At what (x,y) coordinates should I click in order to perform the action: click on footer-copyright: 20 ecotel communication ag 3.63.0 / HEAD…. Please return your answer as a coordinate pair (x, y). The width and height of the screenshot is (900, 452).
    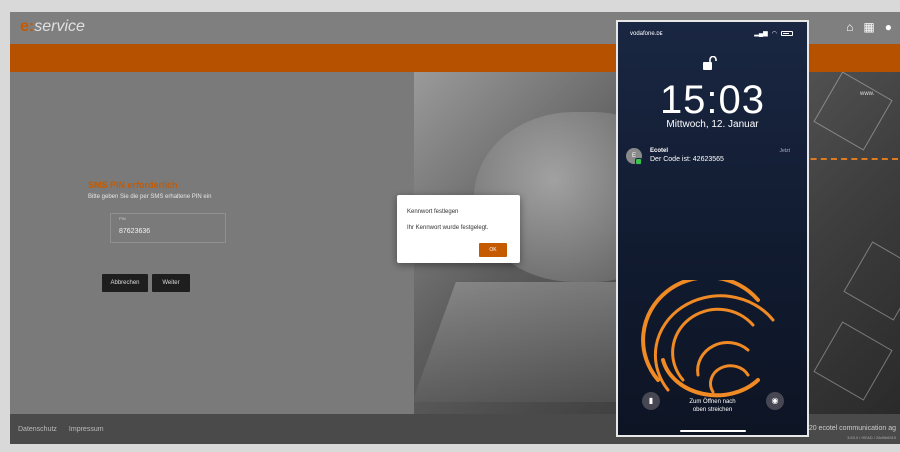
    Looking at the image, I should click on (852, 432).